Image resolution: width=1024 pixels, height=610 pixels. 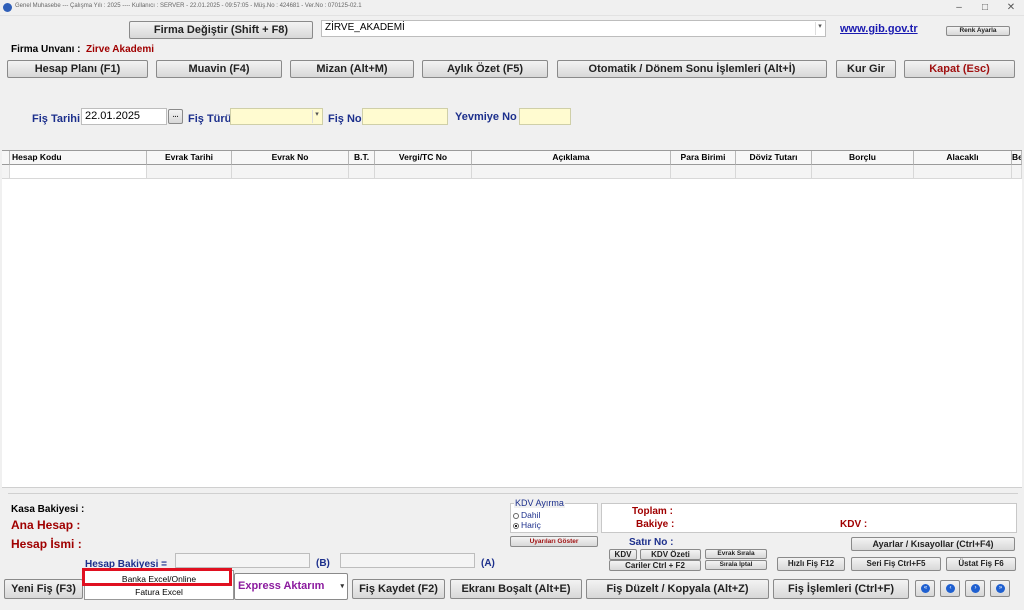 What do you see at coordinates (157, 577) in the screenshot?
I see `highlight-box` at bounding box center [157, 577].